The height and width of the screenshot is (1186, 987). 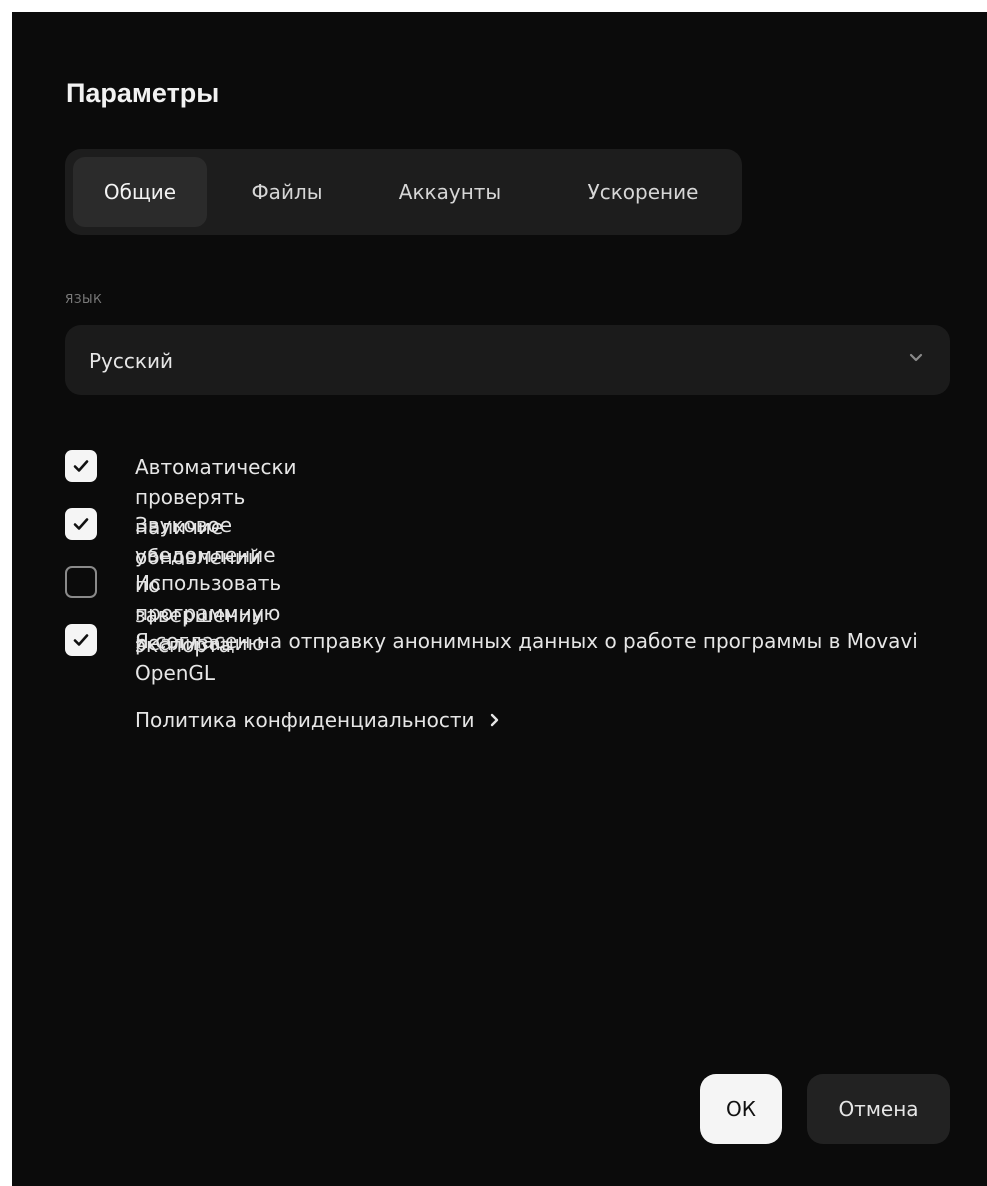 What do you see at coordinates (131, 361) in the screenshot?
I see `language-select-value: Русский` at bounding box center [131, 361].